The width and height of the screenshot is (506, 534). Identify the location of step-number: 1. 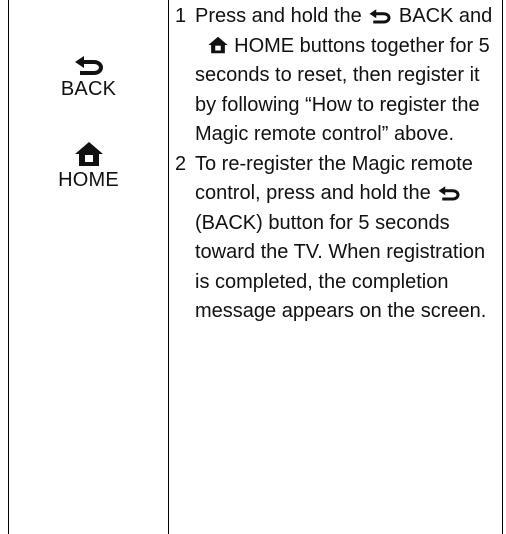
(181, 16).